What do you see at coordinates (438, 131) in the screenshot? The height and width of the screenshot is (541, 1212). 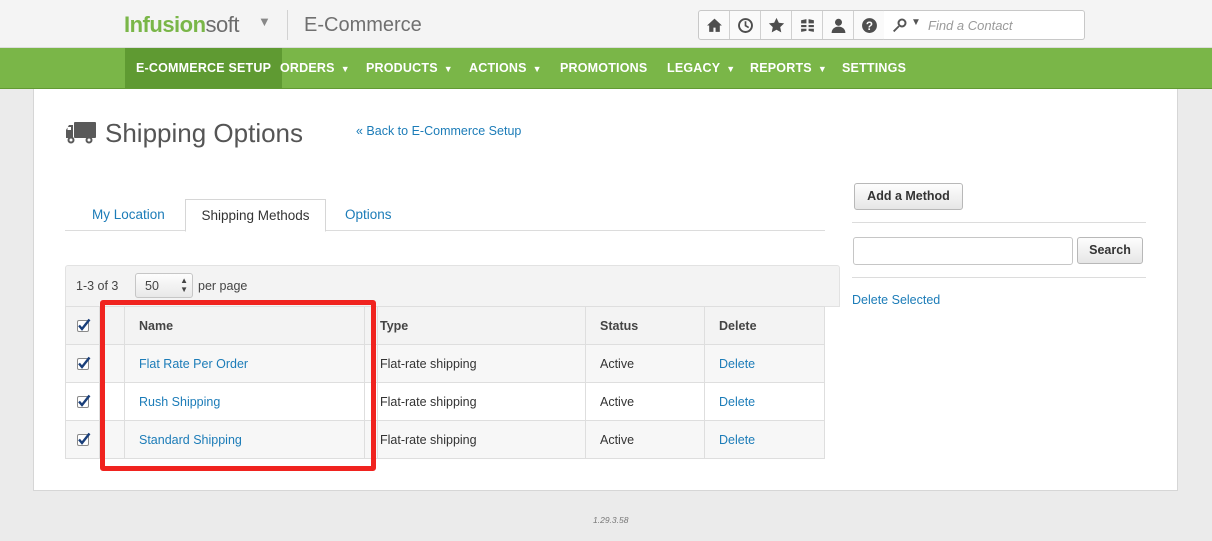 I see `back-to-ecommerce-setup-link: « Back to E-Commerce Setup` at bounding box center [438, 131].